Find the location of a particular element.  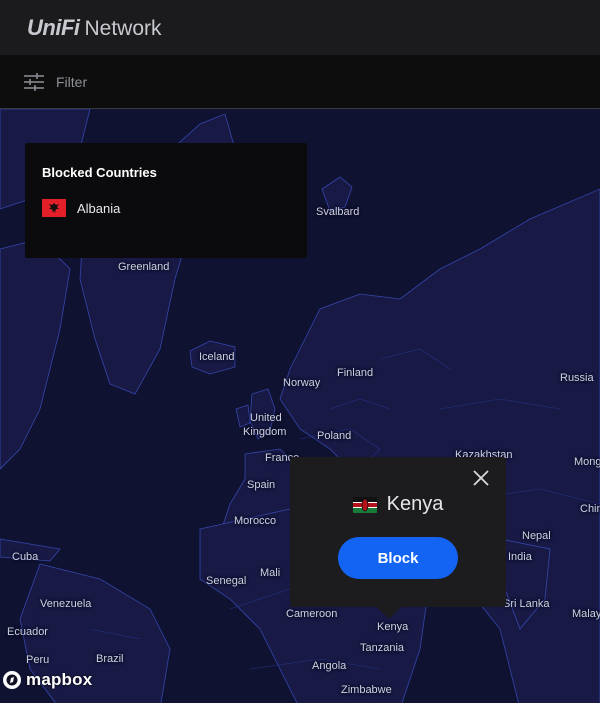

map-label-spain: Spain is located at coordinates (261, 485).